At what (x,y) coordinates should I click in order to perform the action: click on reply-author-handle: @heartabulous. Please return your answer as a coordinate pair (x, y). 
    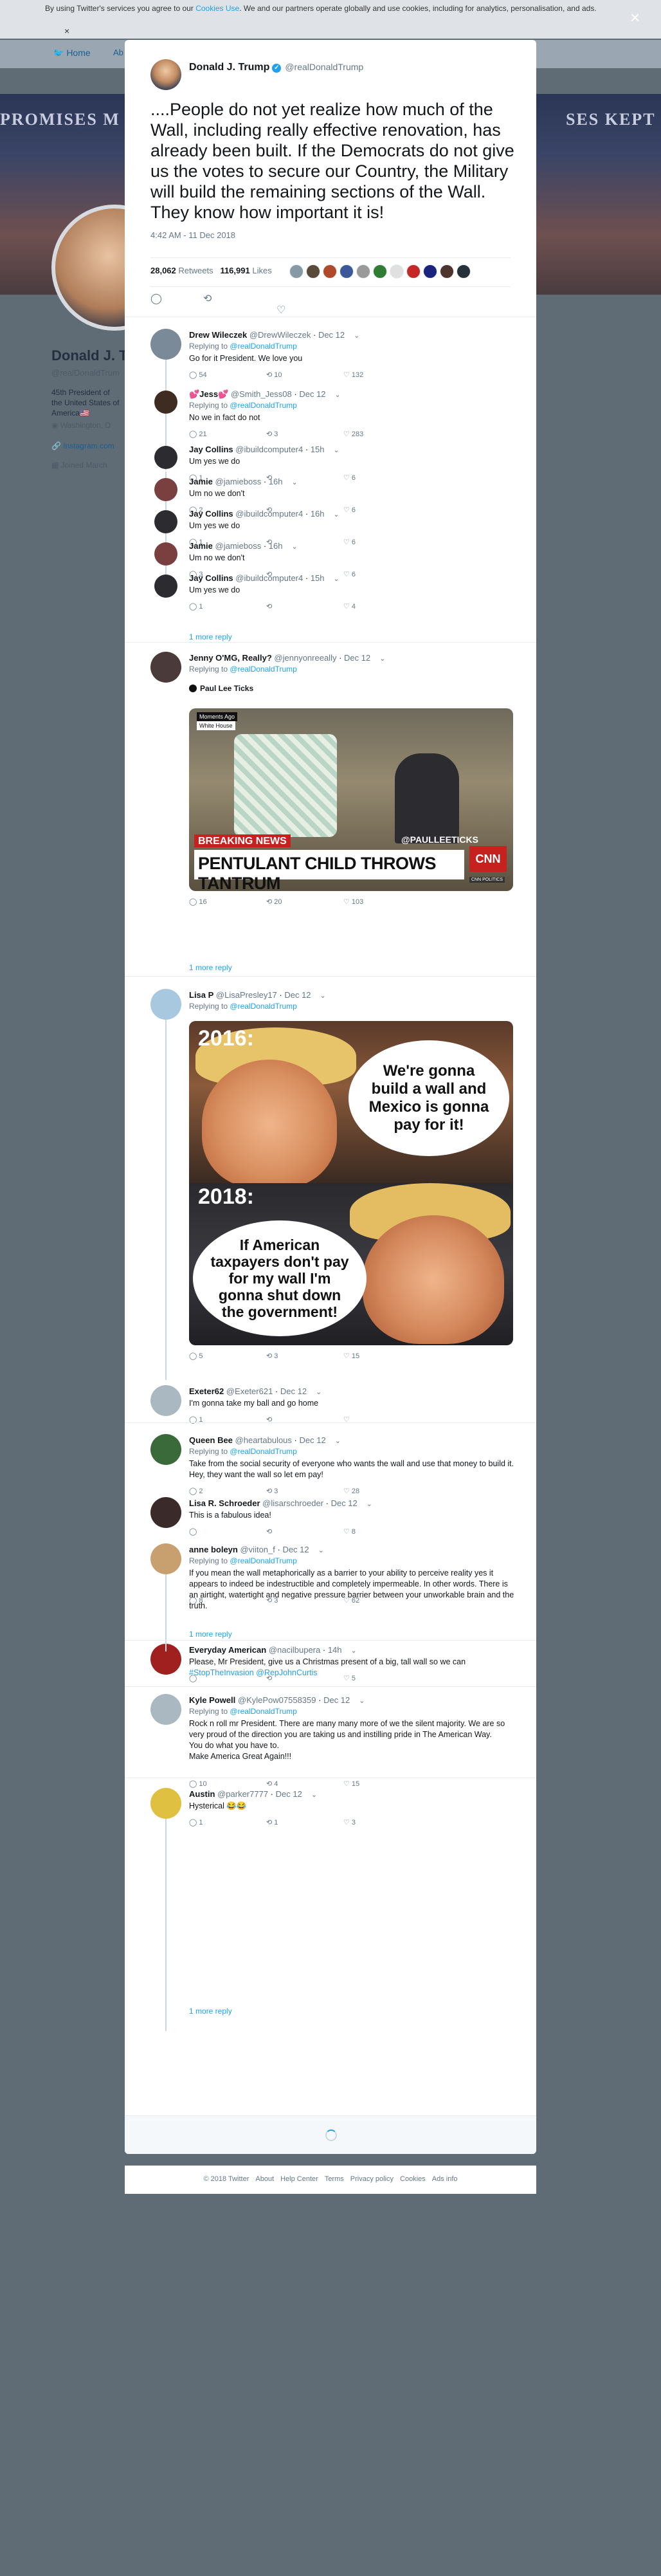
    Looking at the image, I should click on (264, 1440).